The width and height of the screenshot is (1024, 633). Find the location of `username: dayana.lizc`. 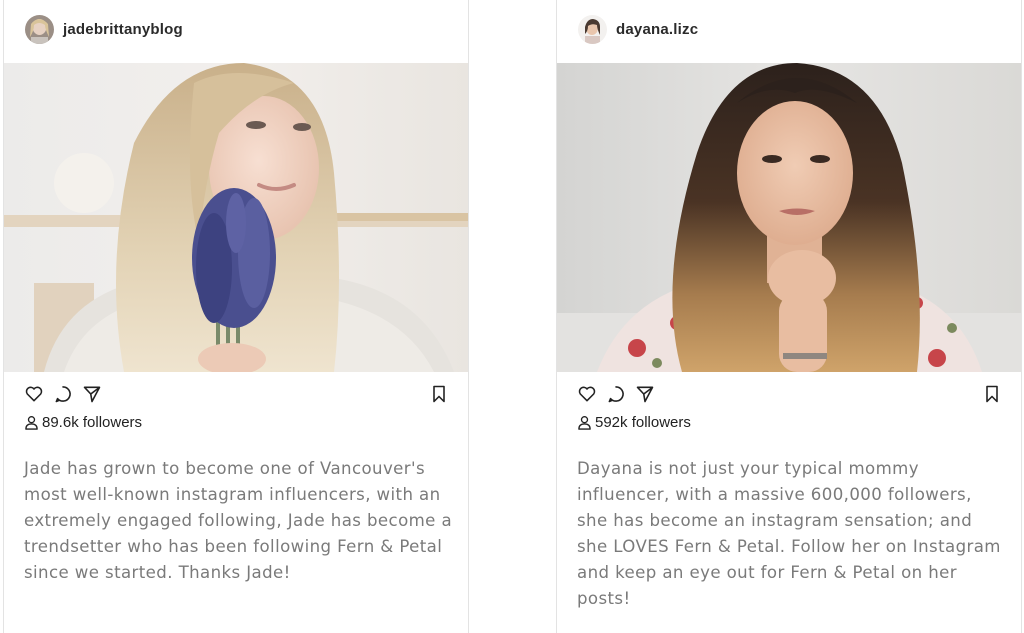

username: dayana.lizc is located at coordinates (657, 29).